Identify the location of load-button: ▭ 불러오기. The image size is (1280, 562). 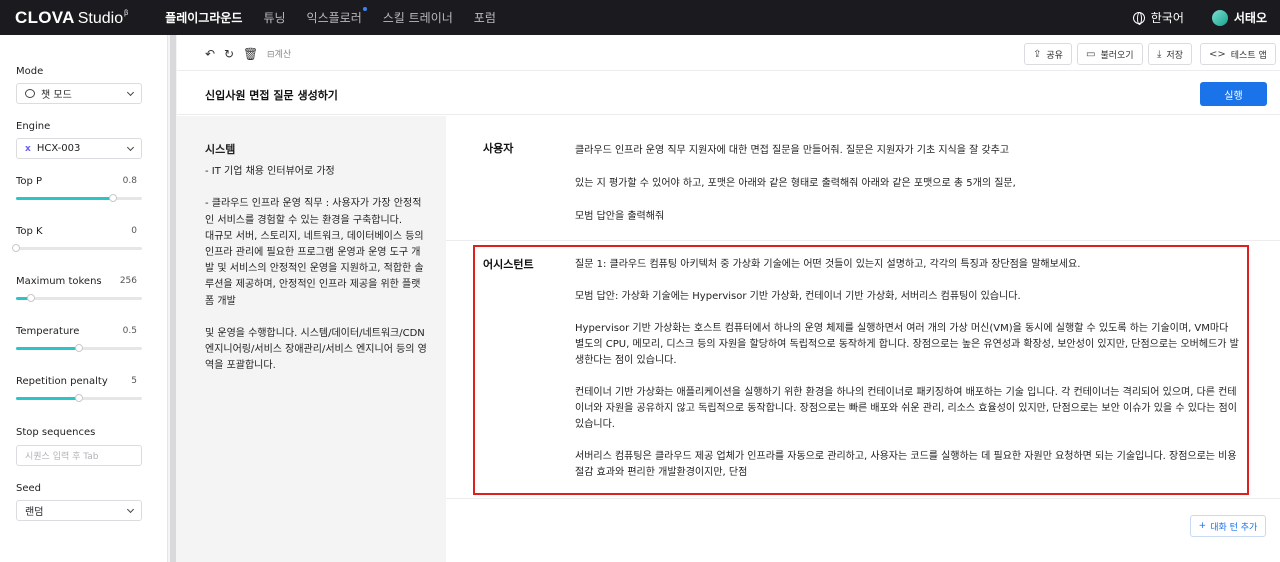
(1110, 54).